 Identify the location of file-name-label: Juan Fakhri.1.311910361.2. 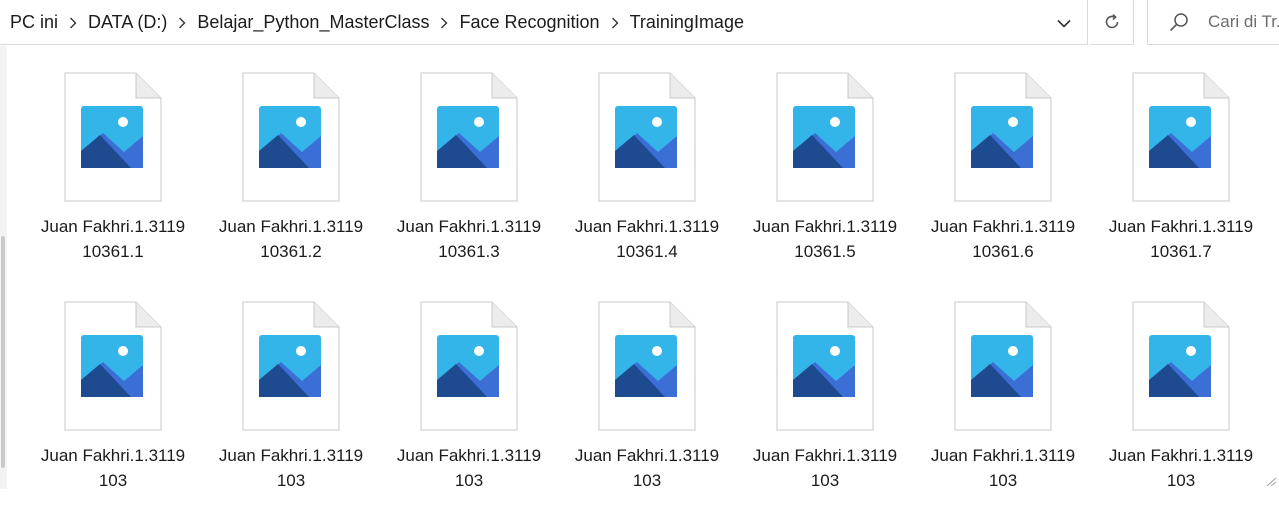
(291, 239).